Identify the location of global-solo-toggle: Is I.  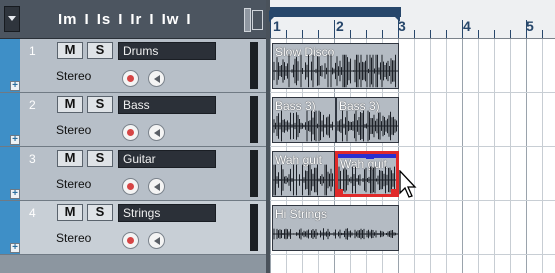
(110, 19).